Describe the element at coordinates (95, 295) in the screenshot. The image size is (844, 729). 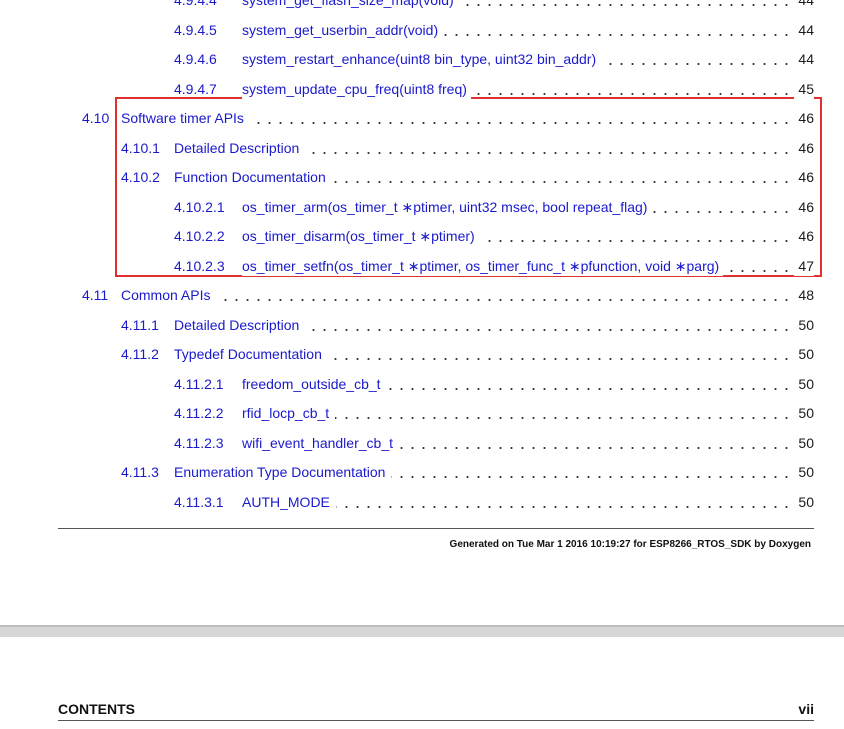
I see `toc-entry-number: 4.11` at that location.